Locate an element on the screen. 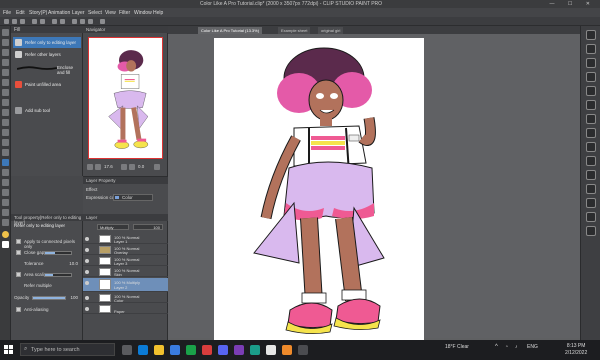  open-file-icon is located at coordinates (14, 21).